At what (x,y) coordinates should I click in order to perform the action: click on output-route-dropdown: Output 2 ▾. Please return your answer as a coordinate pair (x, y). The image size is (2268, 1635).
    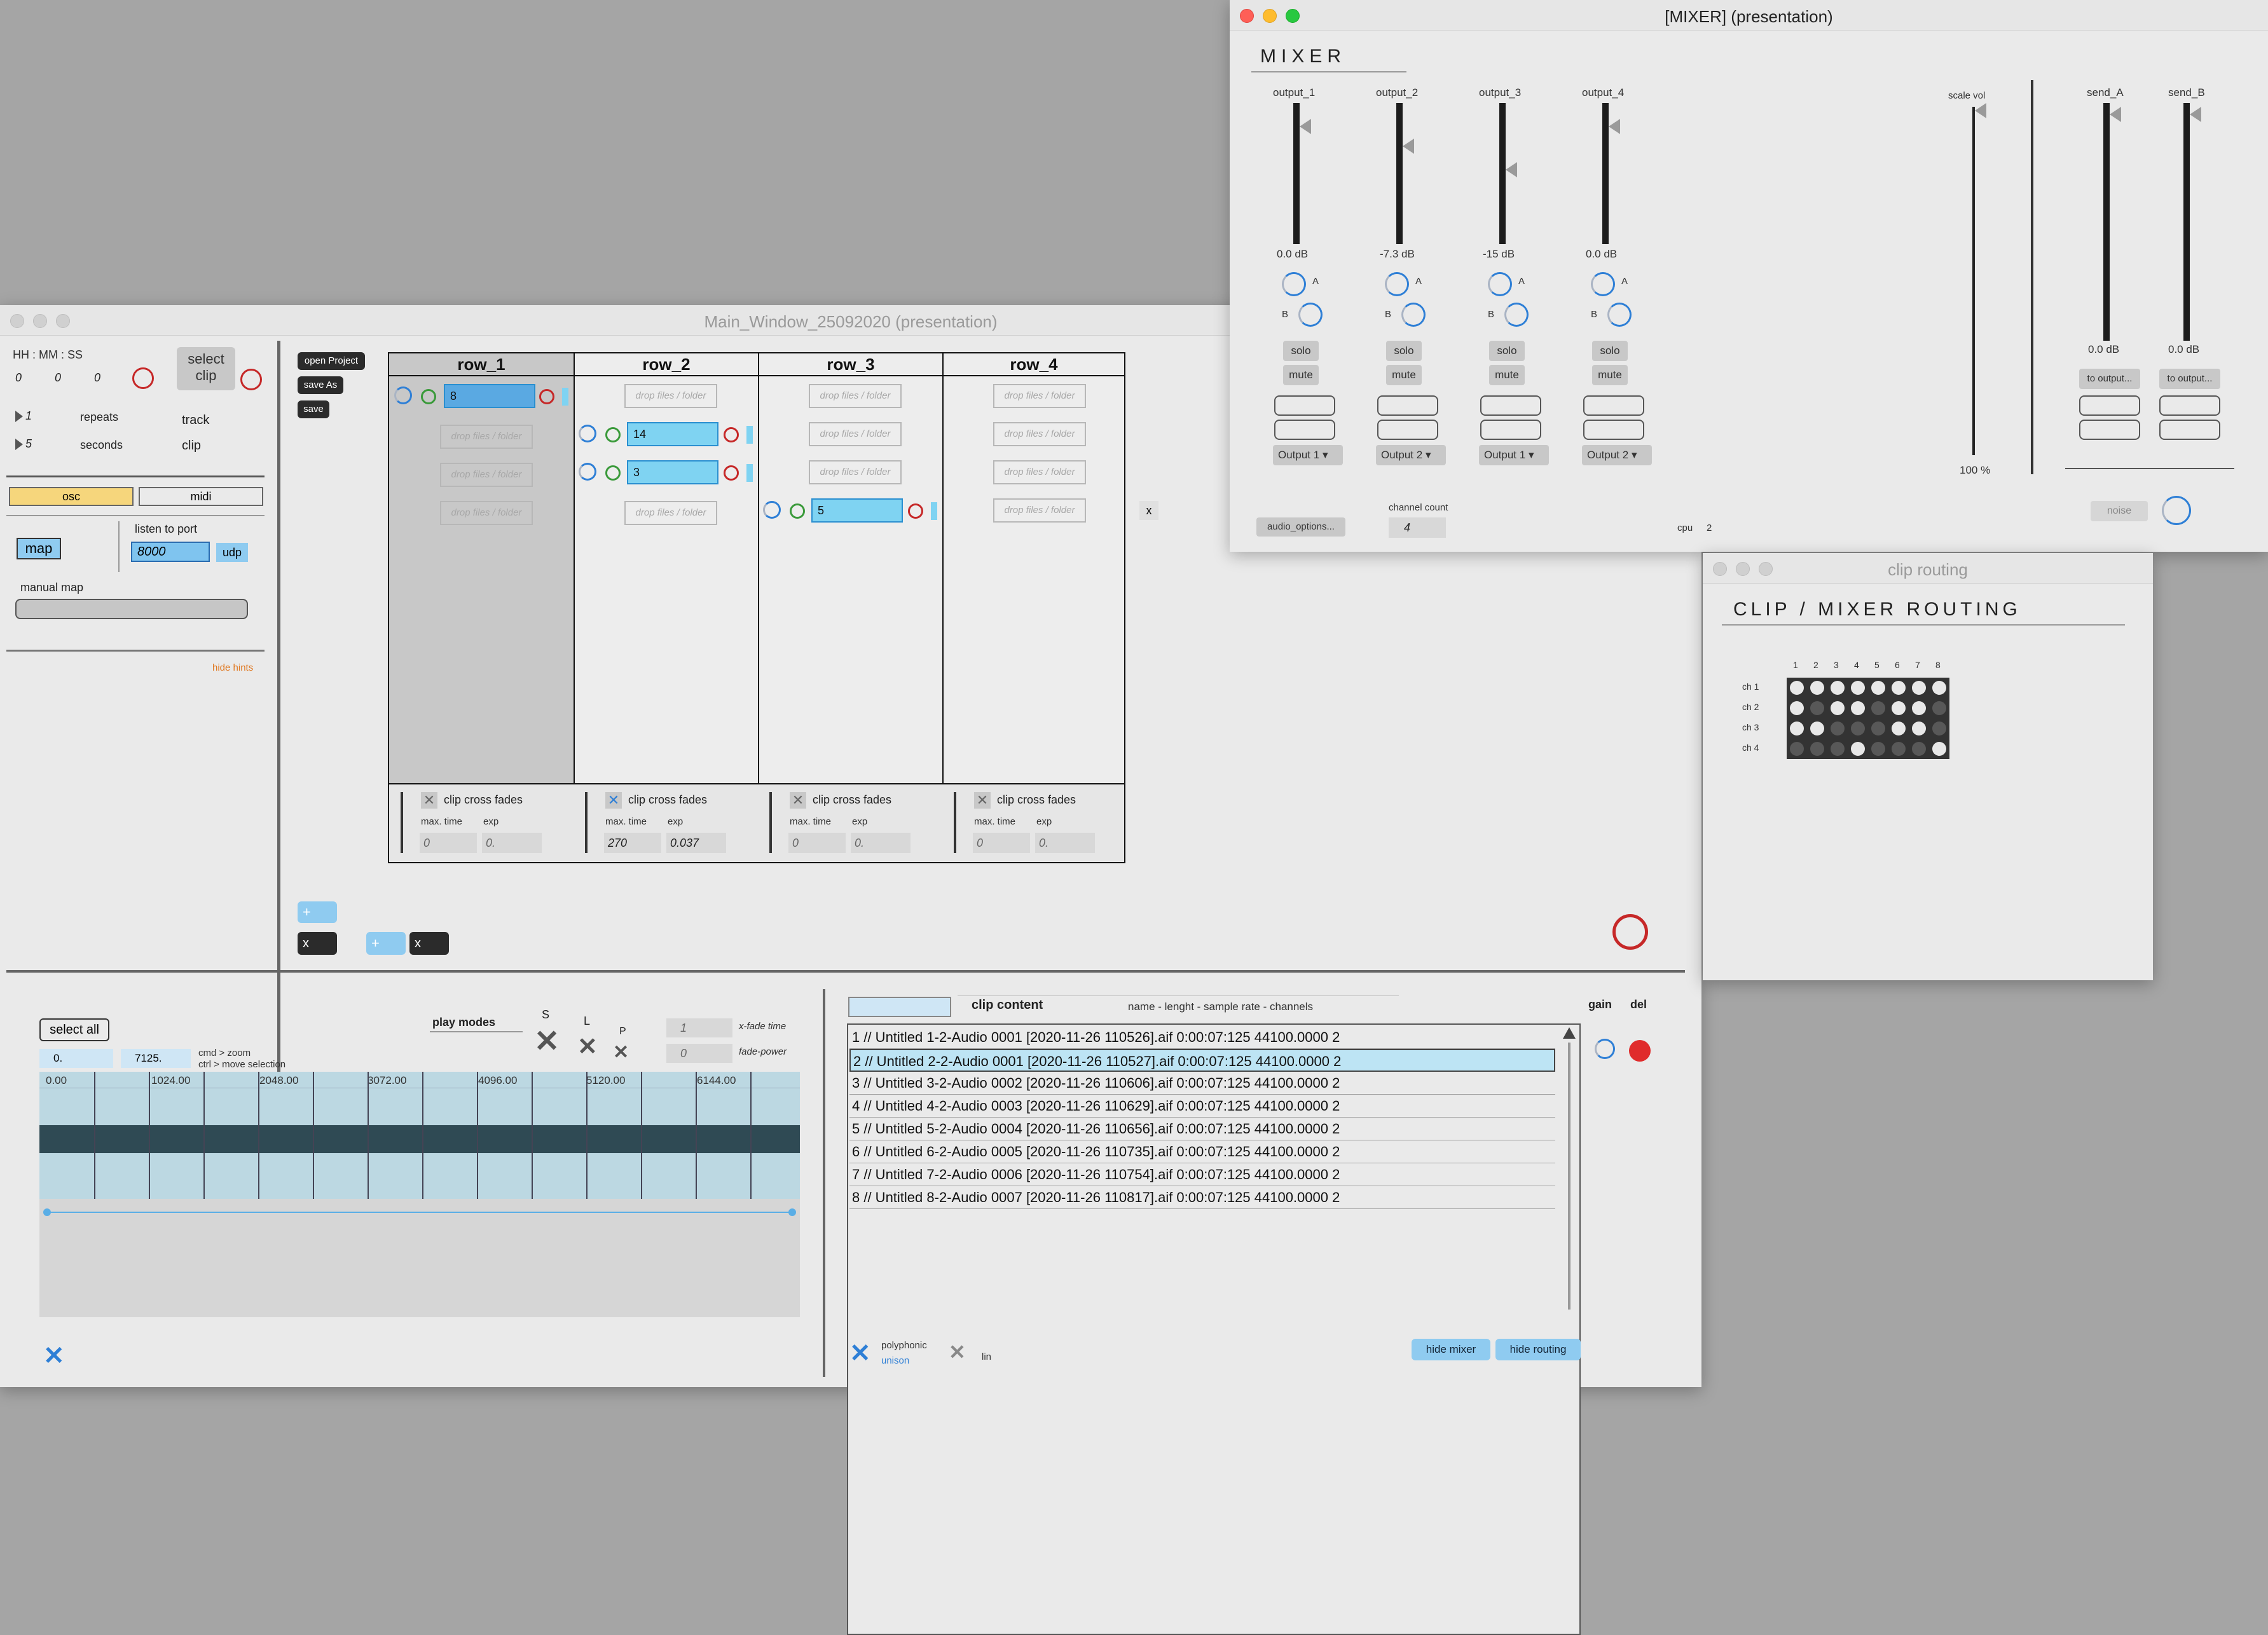
    Looking at the image, I should click on (1617, 455).